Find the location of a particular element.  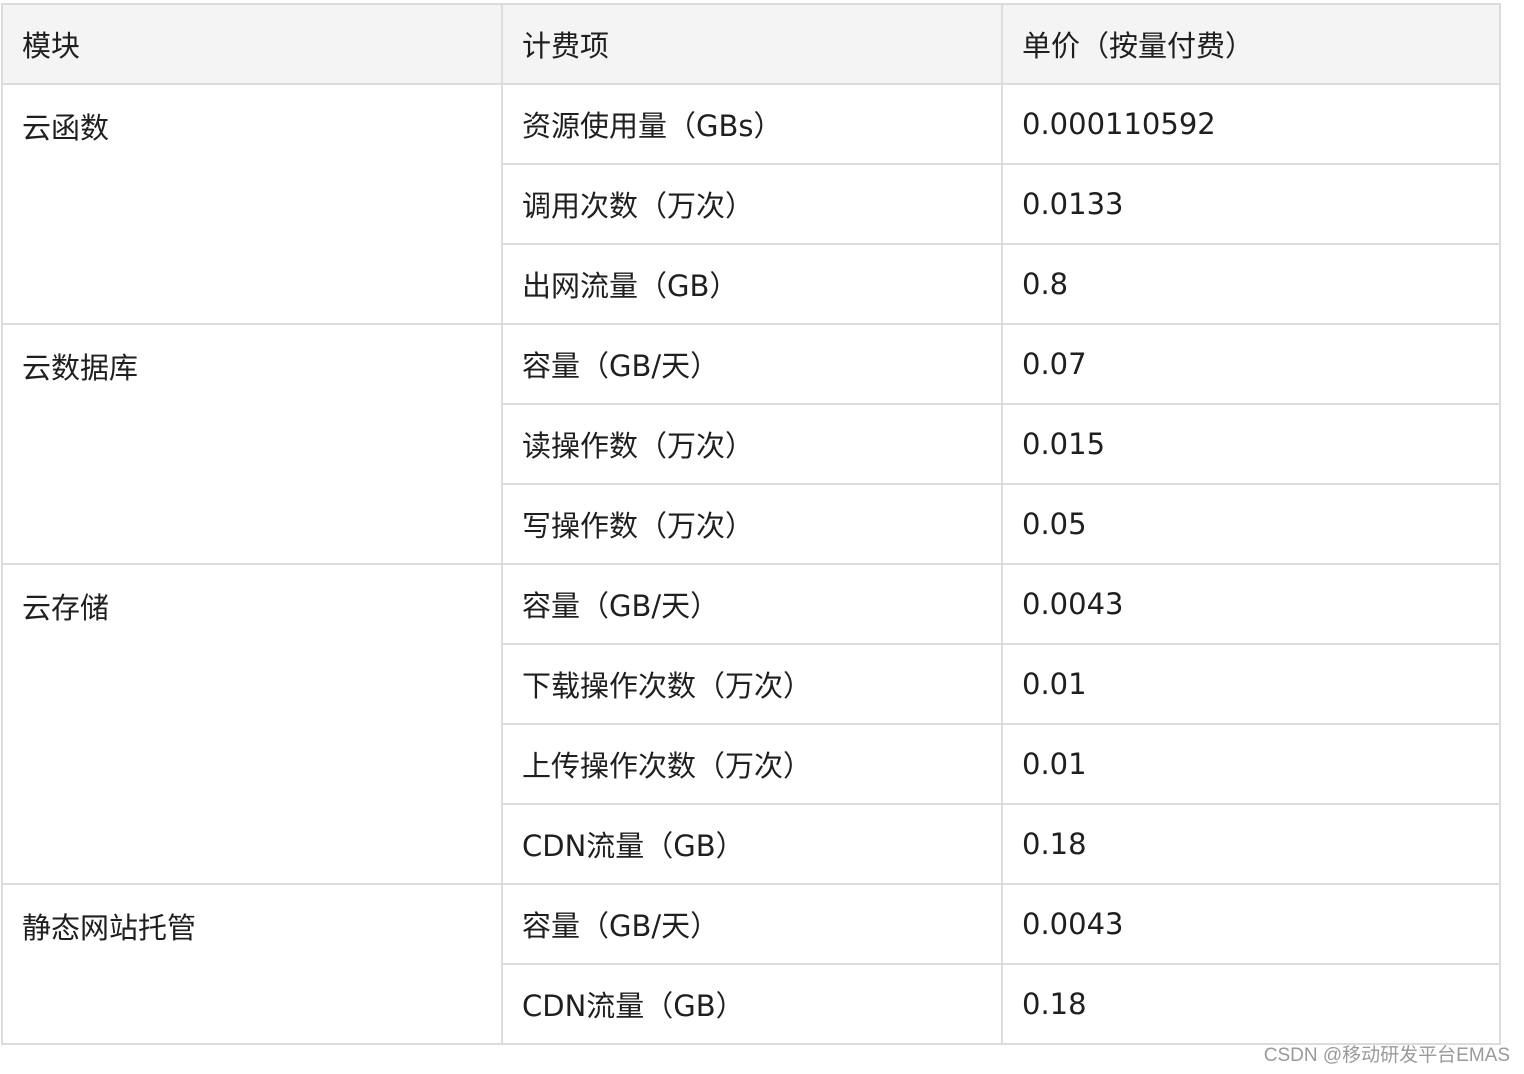

header-module: 模块 is located at coordinates (252, 44).